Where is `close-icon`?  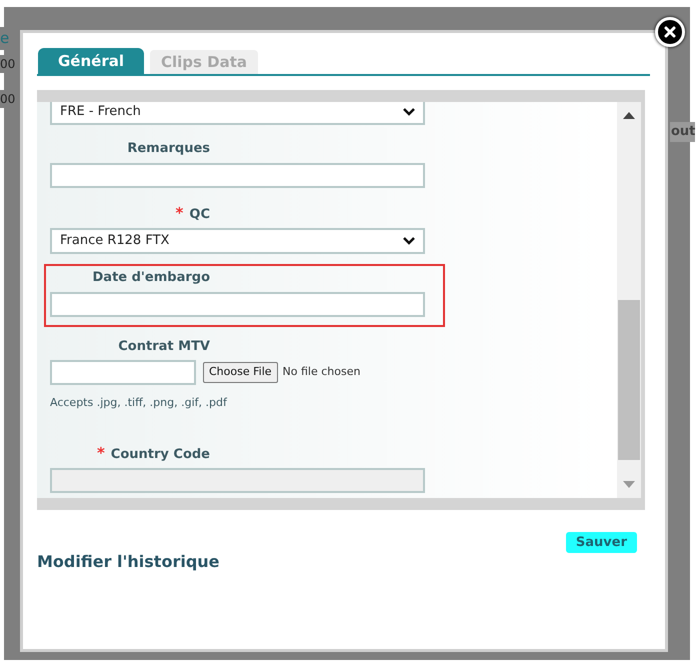 close-icon is located at coordinates (670, 32).